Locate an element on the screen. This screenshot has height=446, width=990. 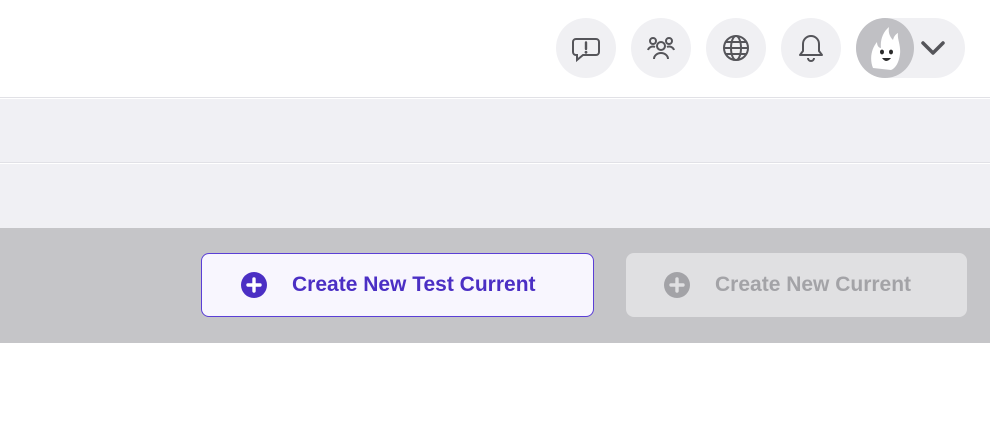
create-new-current-label: Create New Current is located at coordinates (813, 284).